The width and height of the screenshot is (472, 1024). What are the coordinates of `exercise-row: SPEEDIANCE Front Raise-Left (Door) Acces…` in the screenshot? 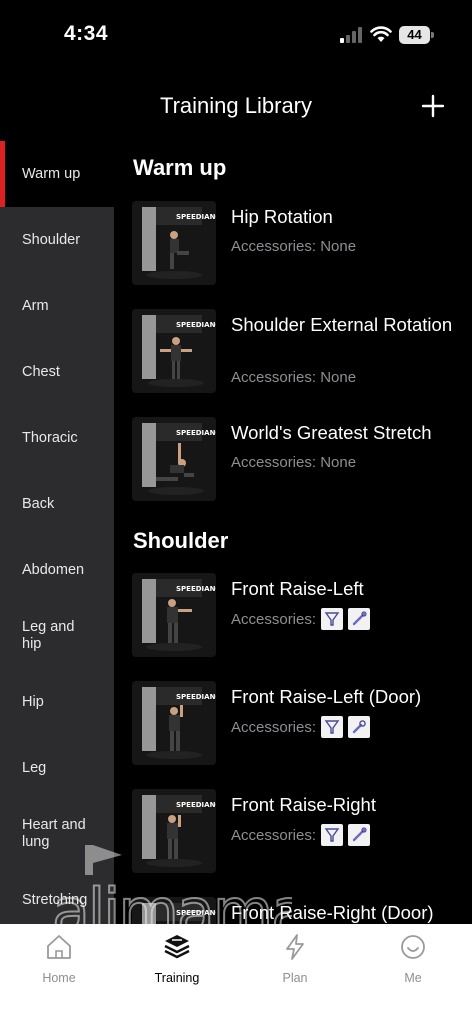 It's located at (302, 724).